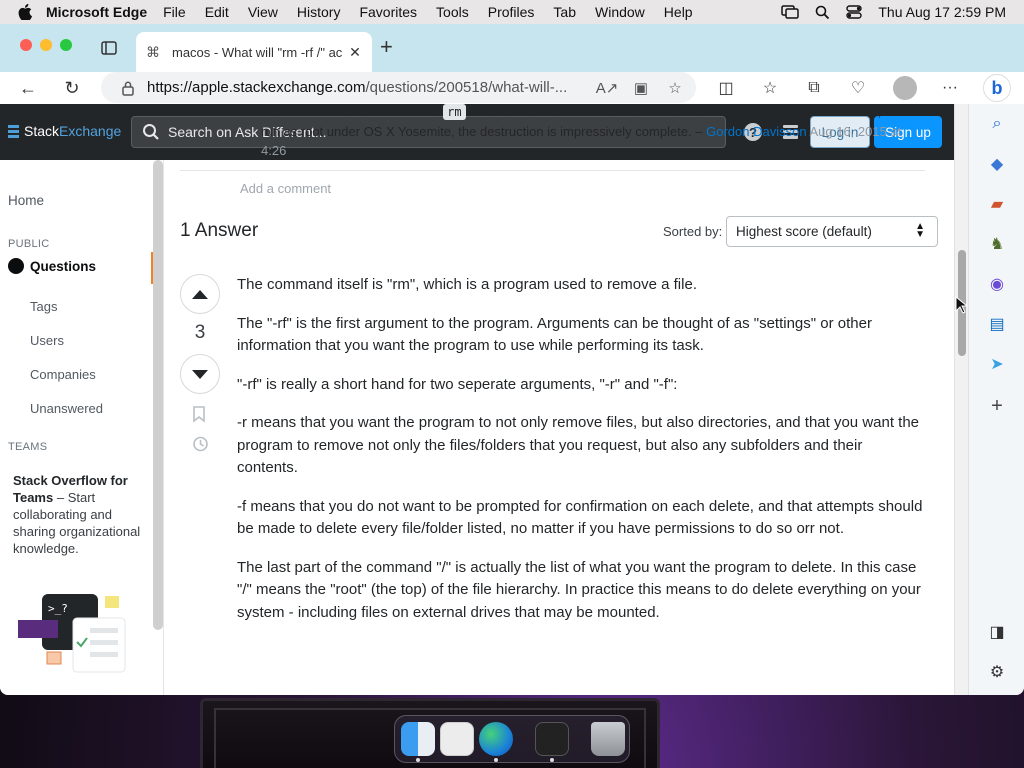  What do you see at coordinates (950, 88) in the screenshot?
I see `more-options-icon: ···` at bounding box center [950, 88].